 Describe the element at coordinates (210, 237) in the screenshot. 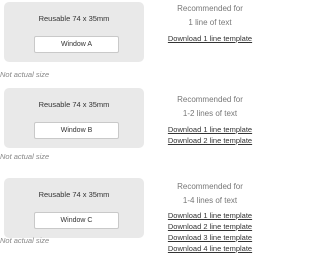

I see `download-3-line-link: Download 3 line template` at that location.